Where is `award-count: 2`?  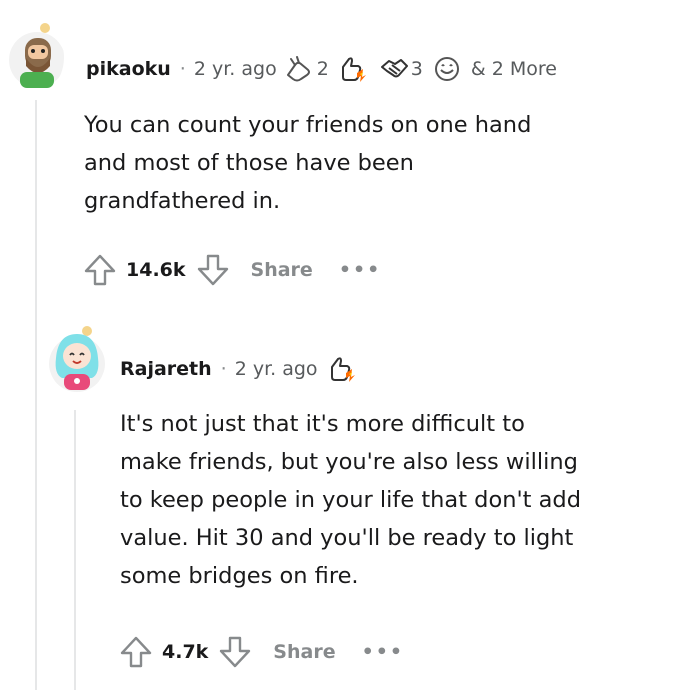 award-count: 2 is located at coordinates (322, 69).